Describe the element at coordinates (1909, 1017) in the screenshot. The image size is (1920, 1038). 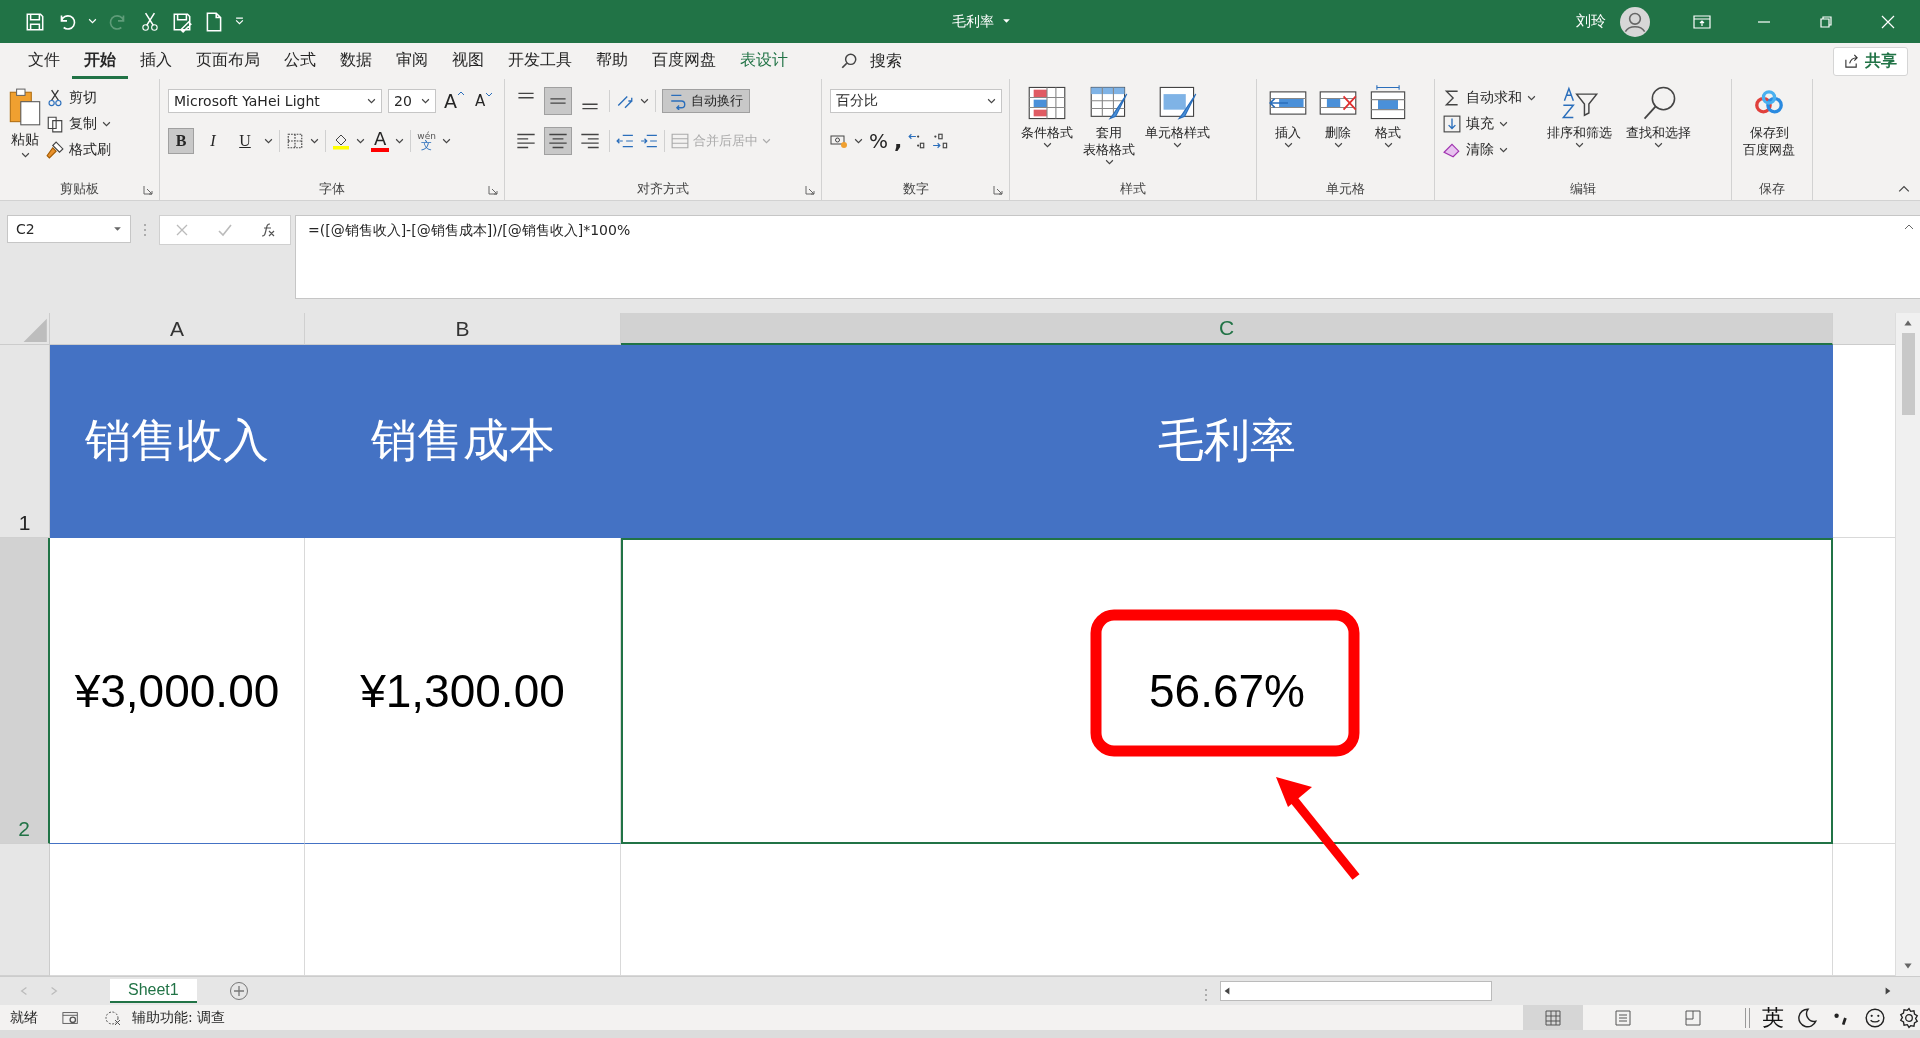
I see `settings-icon` at that location.